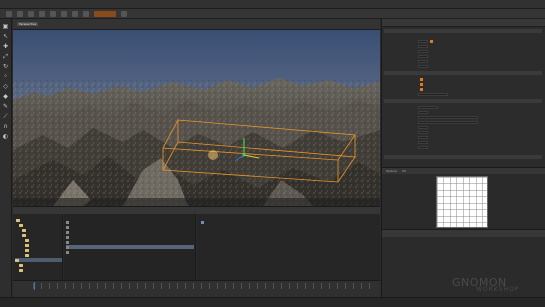 The image size is (545, 307). Describe the element at coordinates (5, 36) in the screenshot. I see `cursor-icon: ↖` at that location.